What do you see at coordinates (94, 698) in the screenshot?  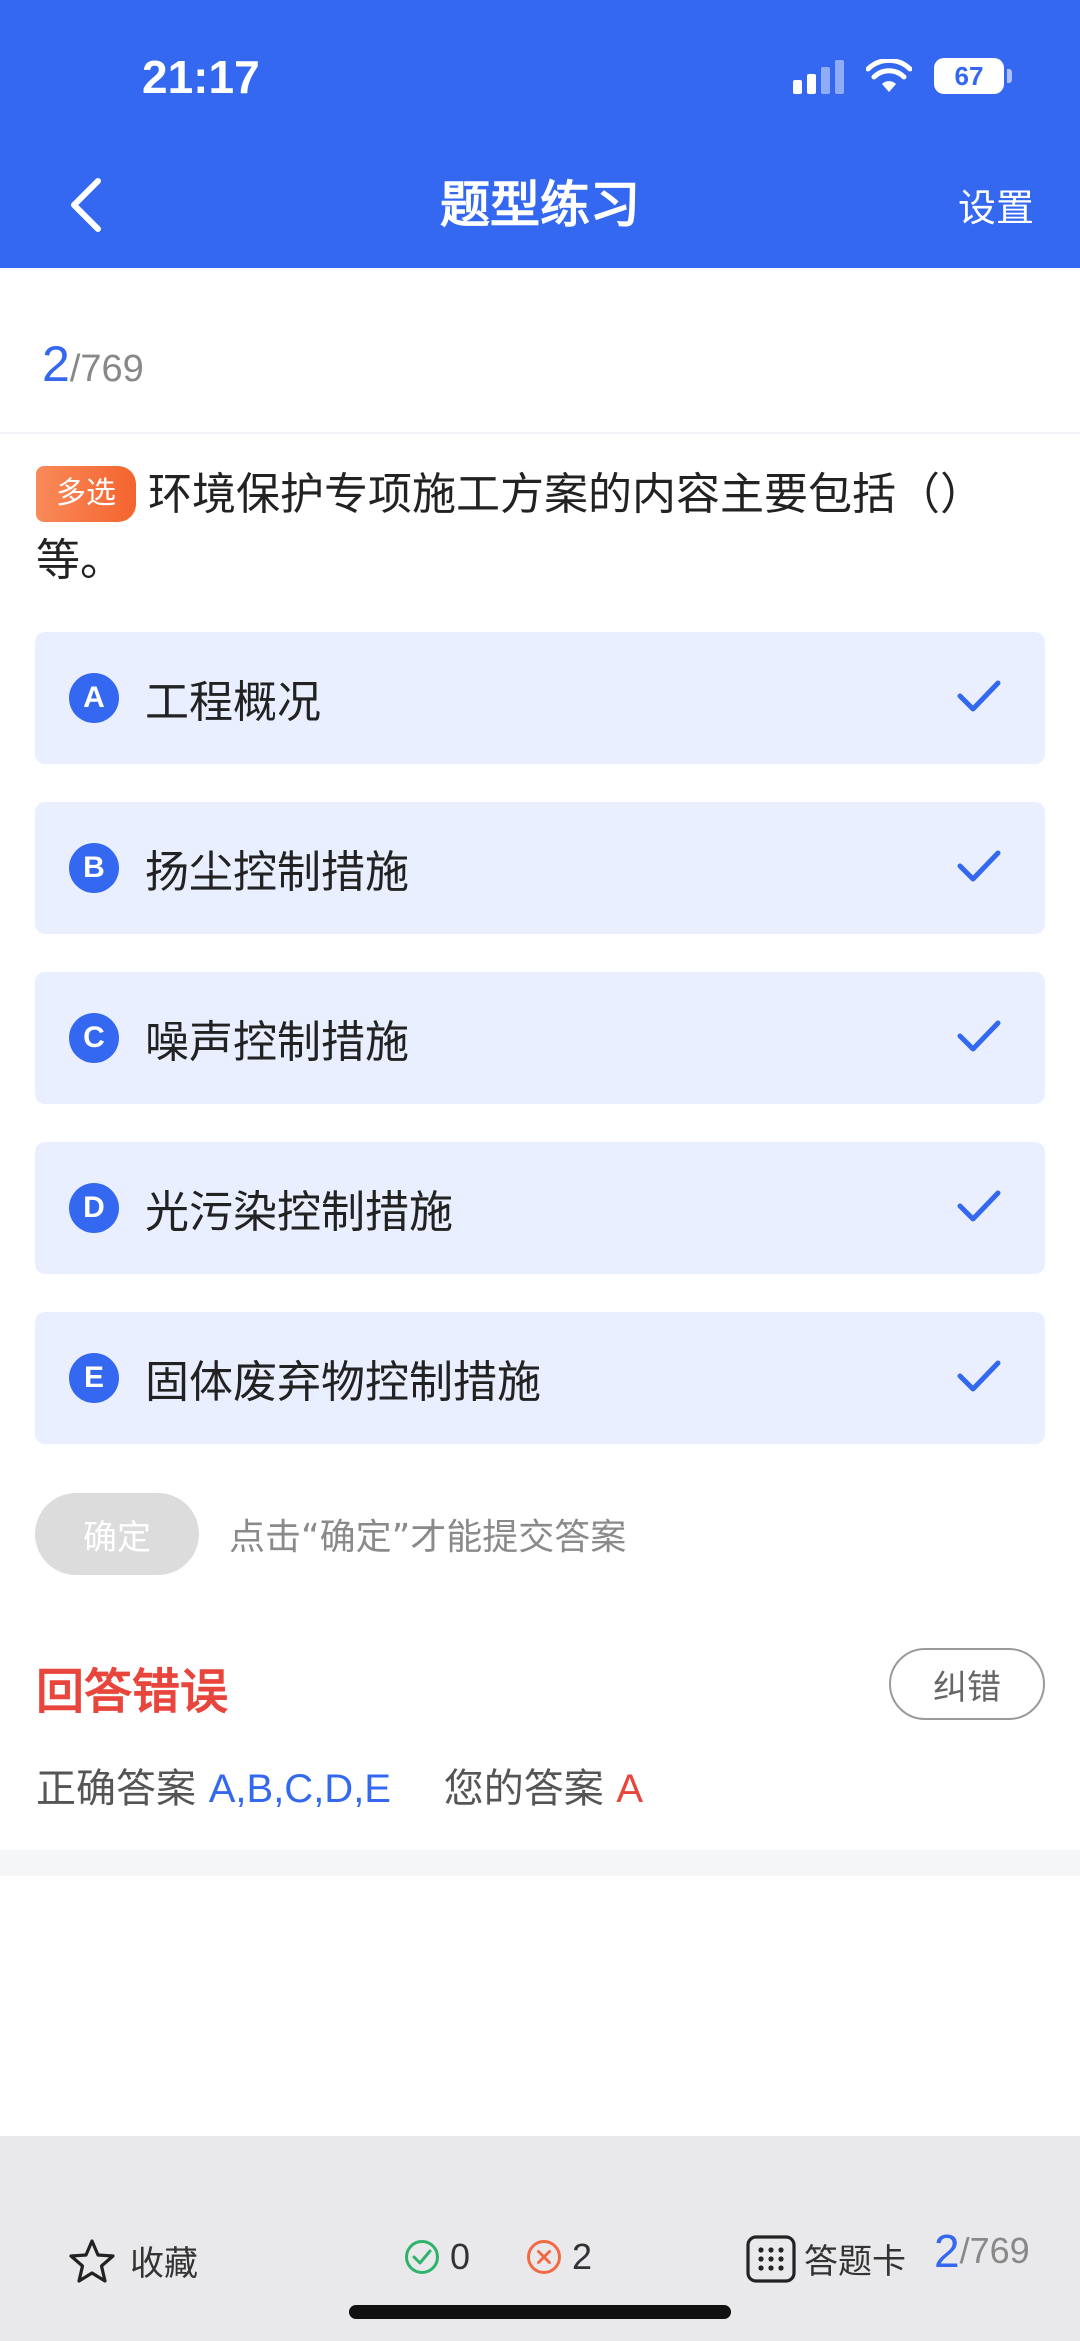 I see `option-letter: A` at bounding box center [94, 698].